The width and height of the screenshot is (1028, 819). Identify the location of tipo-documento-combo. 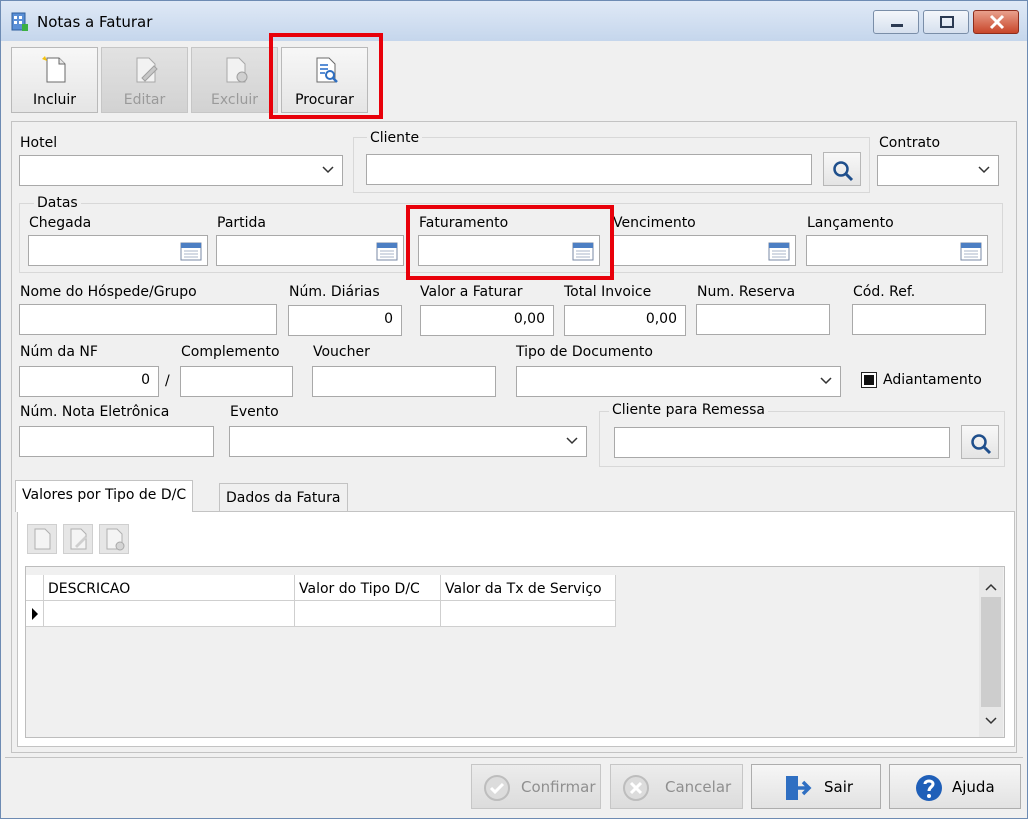
(678, 381).